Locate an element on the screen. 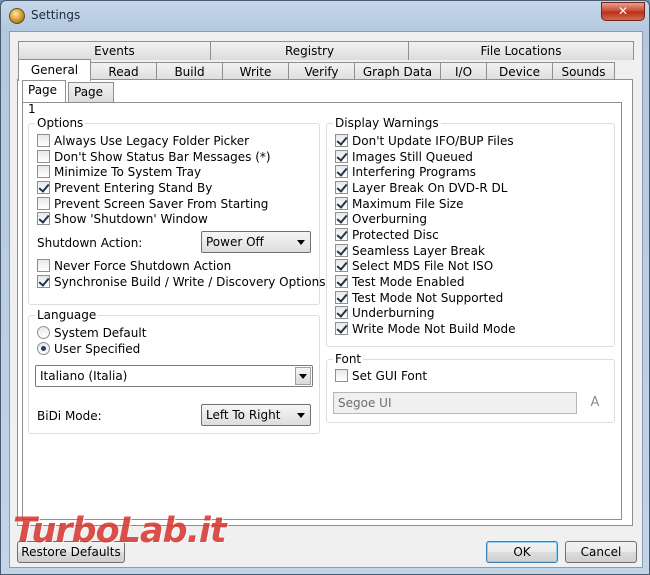 The width and height of the screenshot is (650, 575). warning-label: Test Mode Enabled is located at coordinates (408, 281).